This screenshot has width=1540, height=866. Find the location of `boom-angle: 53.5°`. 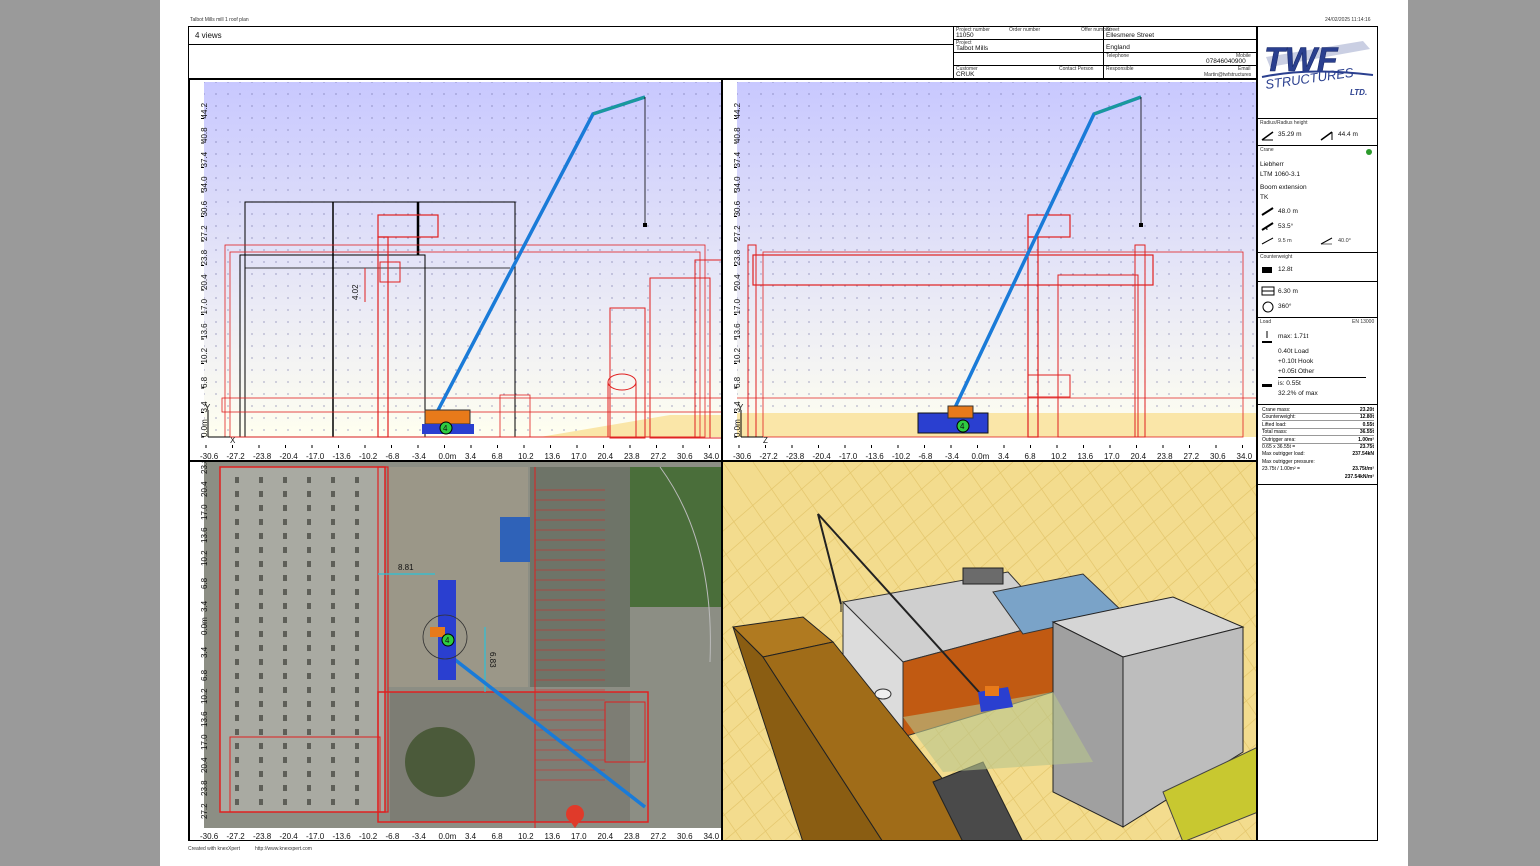

boom-angle: 53.5° is located at coordinates (1286, 226).